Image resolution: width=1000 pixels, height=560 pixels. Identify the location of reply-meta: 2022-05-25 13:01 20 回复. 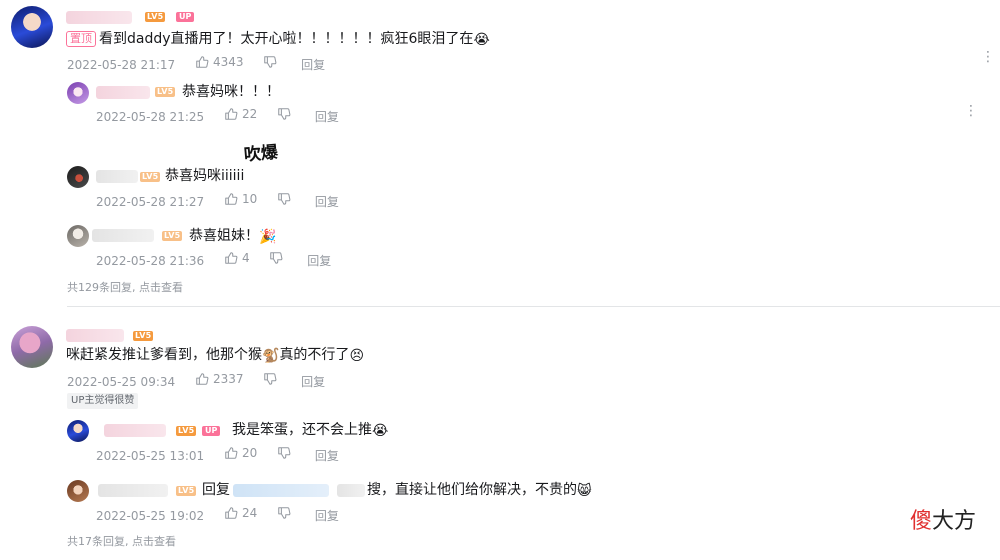
(225, 454).